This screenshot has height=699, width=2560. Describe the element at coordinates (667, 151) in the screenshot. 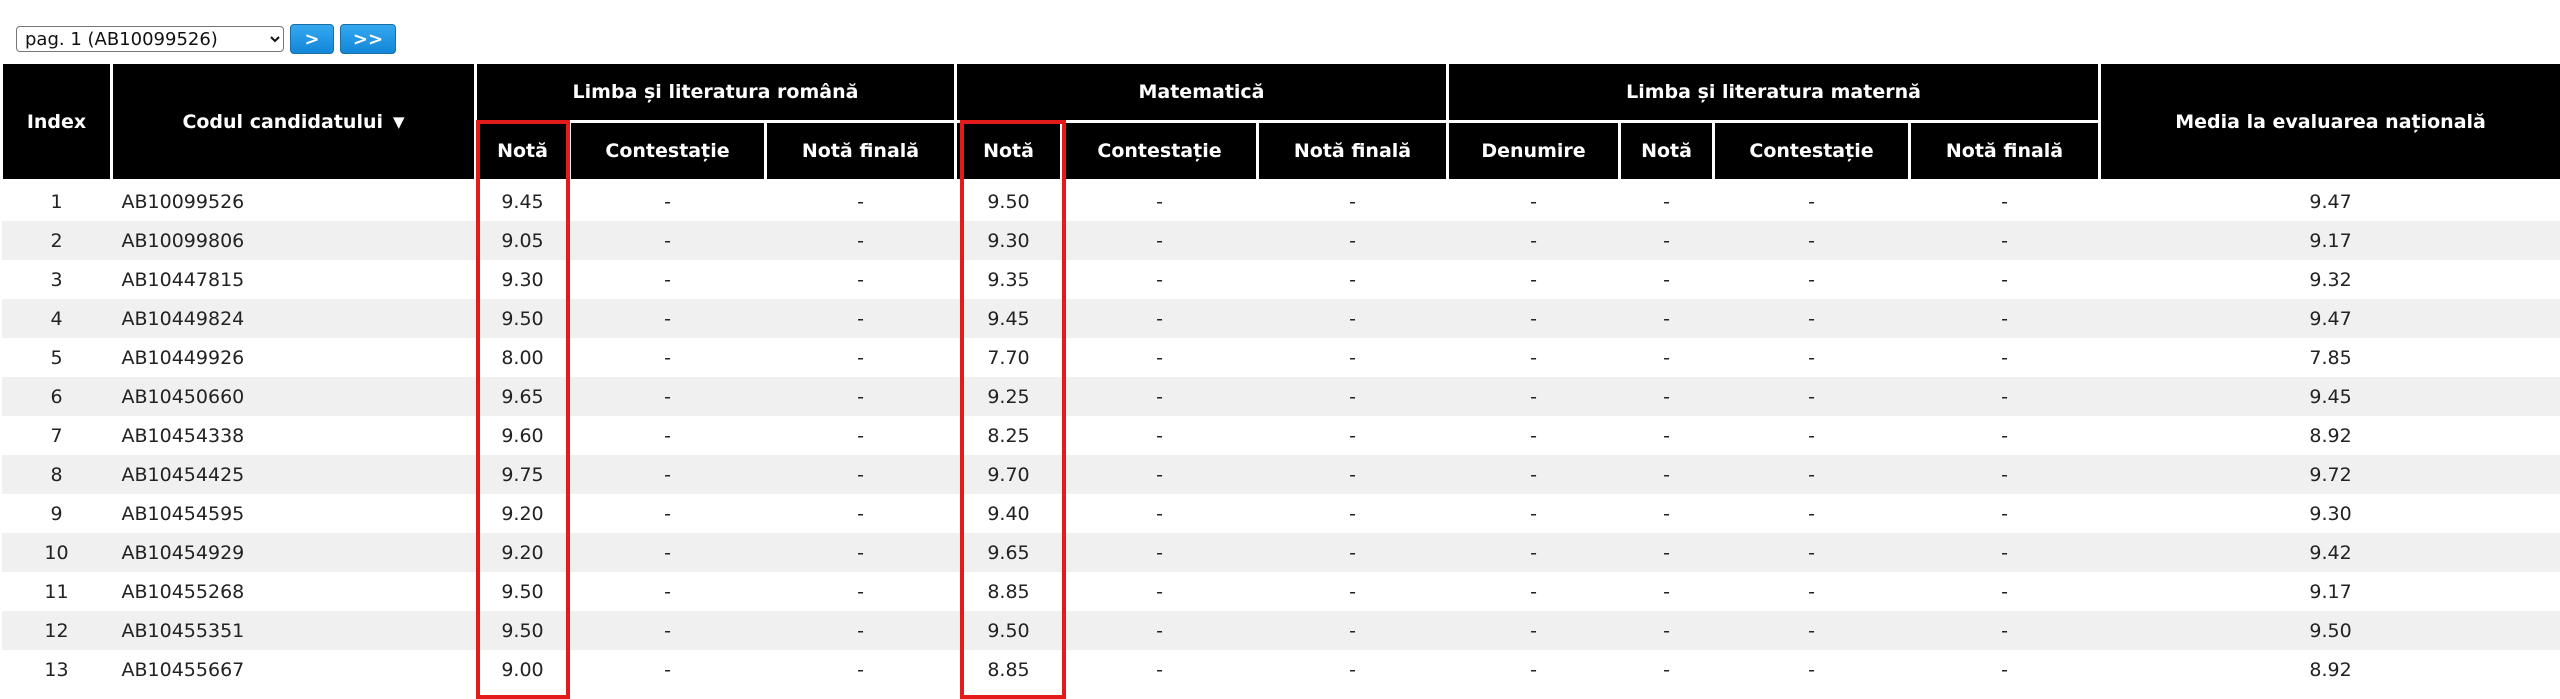

I see `header-romana-contestatie: Contestație` at that location.